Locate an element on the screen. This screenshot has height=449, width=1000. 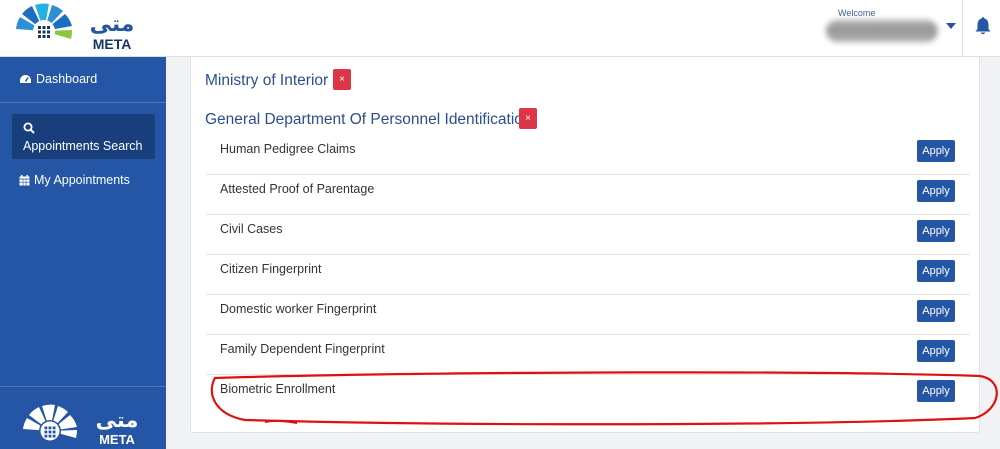
service-row: Domestic worker Fingerprint Apply is located at coordinates (588, 315).